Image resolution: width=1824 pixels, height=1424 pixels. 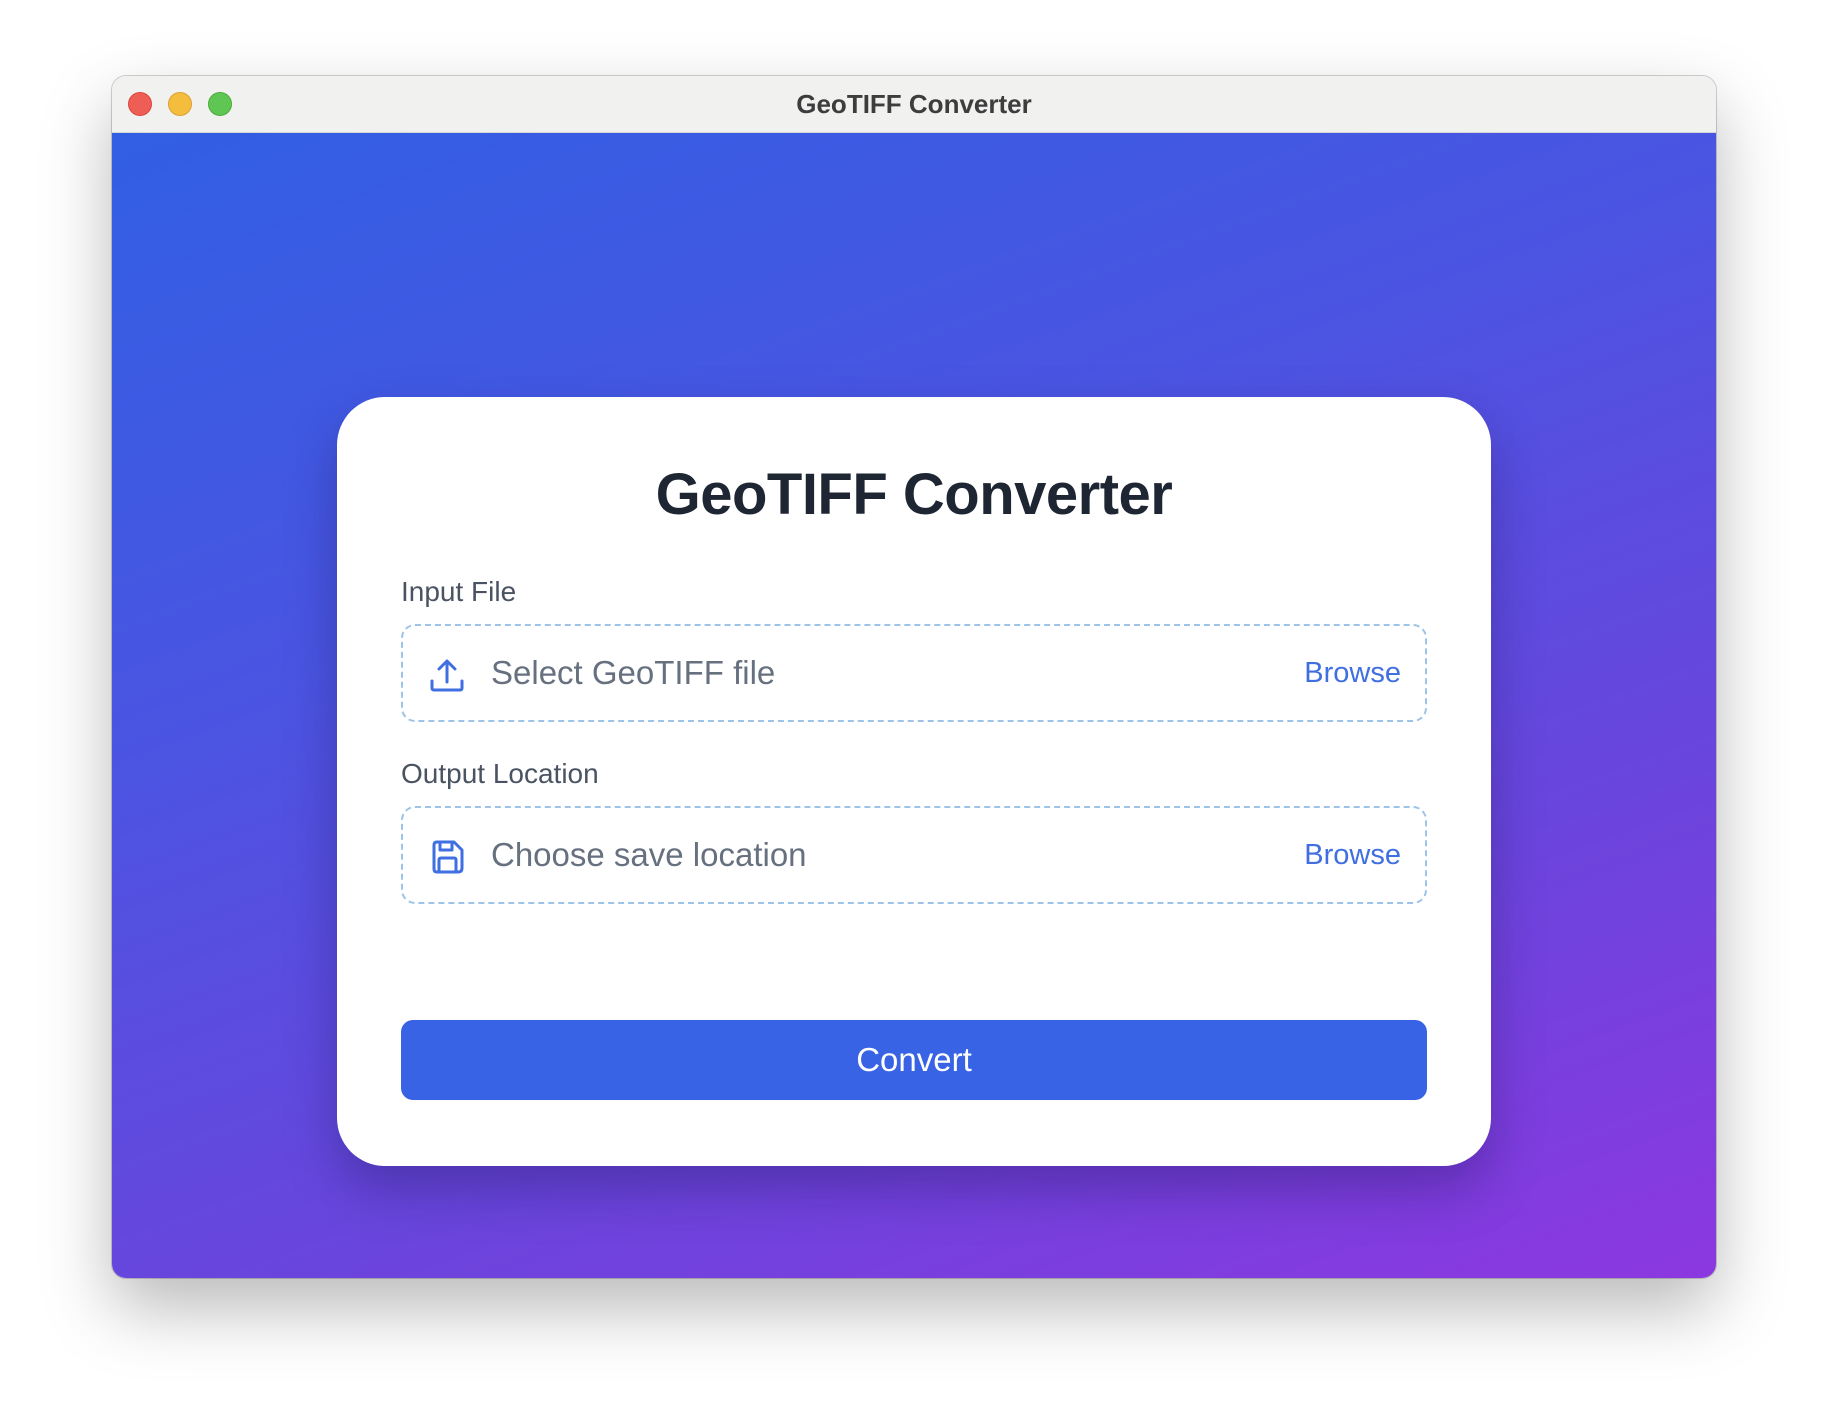 What do you see at coordinates (914, 673) in the screenshot?
I see `input-file-dropzone: Select GeoTIFF file Browse` at bounding box center [914, 673].